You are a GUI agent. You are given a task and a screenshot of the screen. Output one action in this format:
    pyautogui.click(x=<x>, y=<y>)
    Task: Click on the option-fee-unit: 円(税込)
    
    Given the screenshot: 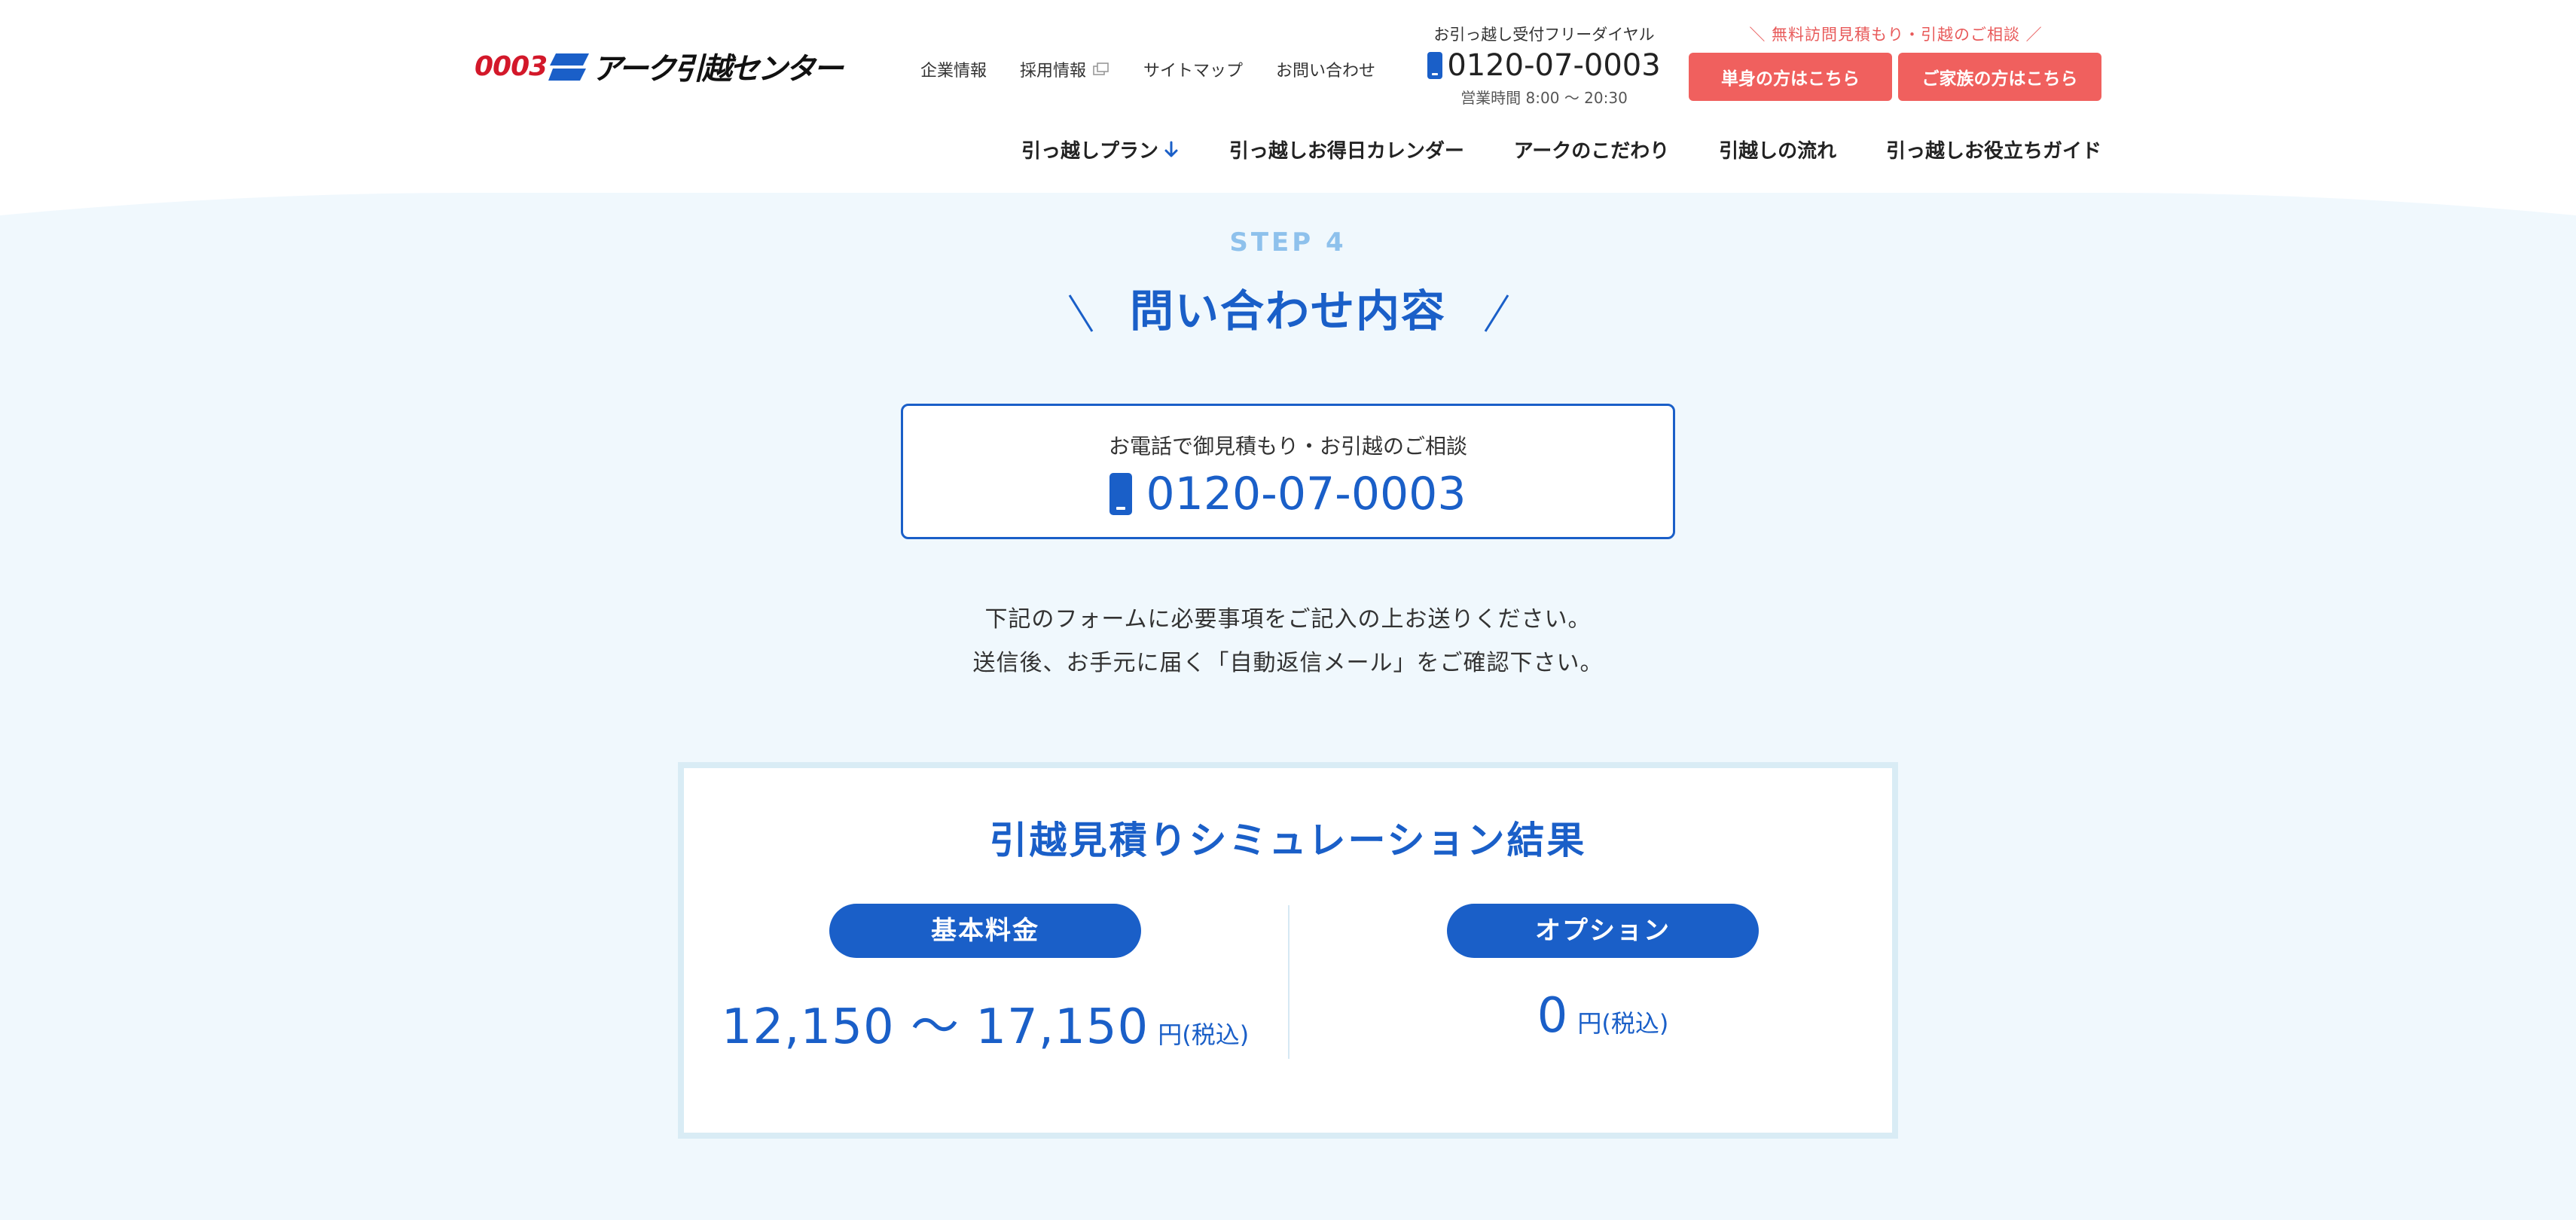 What is the action you would take?
    pyautogui.click(x=1623, y=1023)
    